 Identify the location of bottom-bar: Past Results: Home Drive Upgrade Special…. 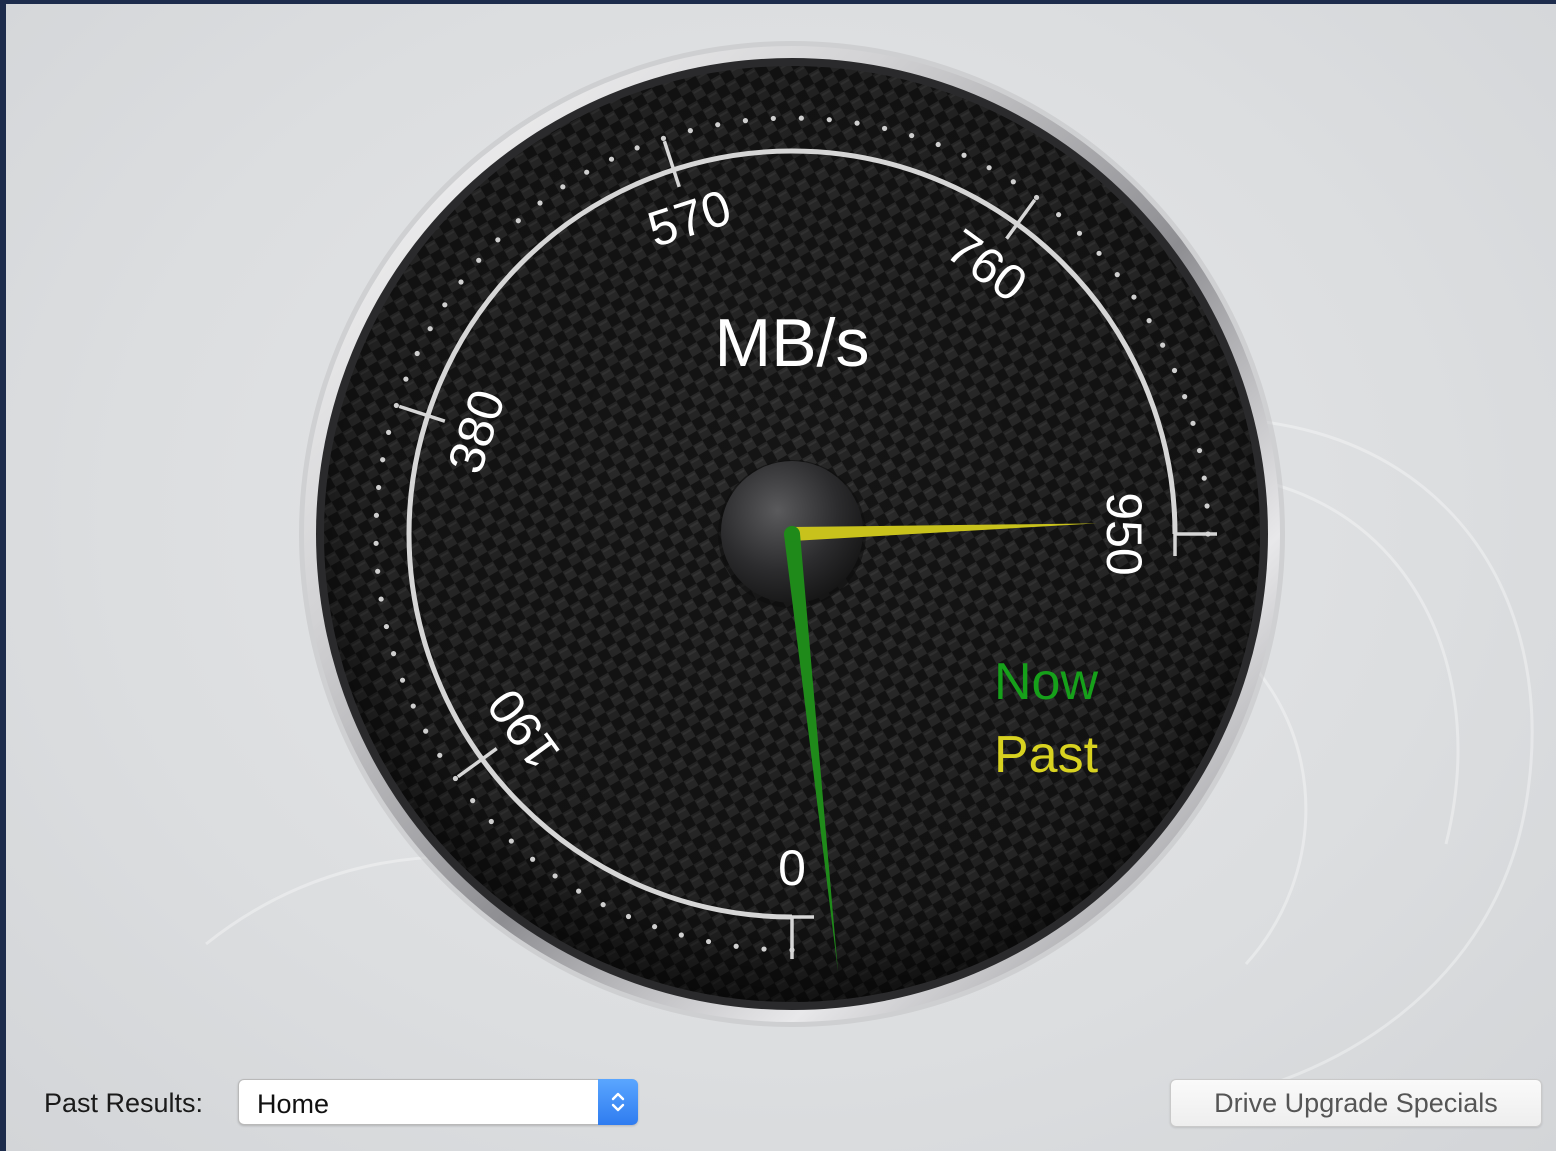
(781, 1107).